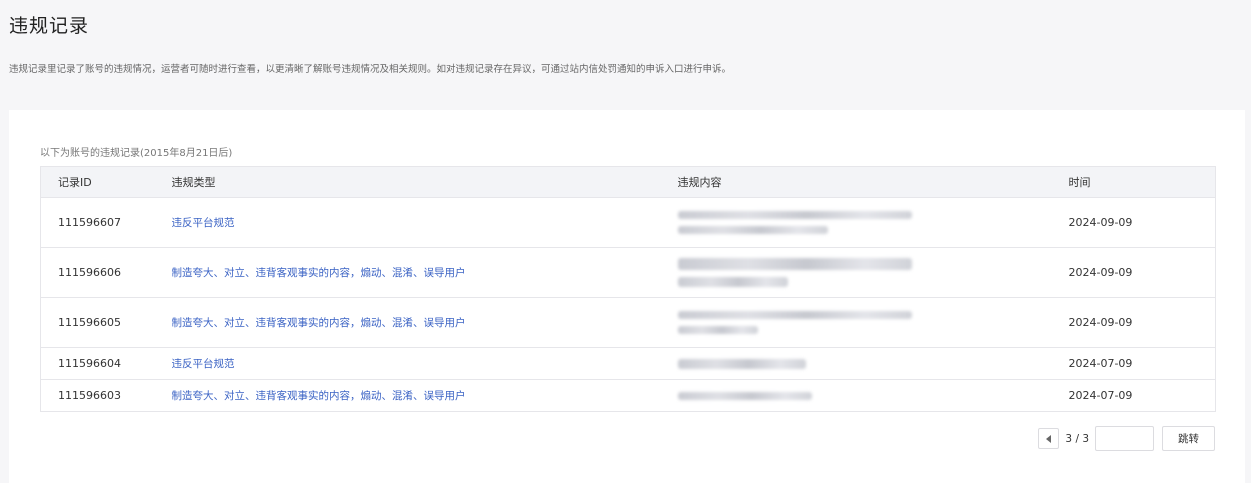 The image size is (1251, 483). I want to click on table-header-row: 记录ID 违规类型 违规内容 时间, so click(628, 182).